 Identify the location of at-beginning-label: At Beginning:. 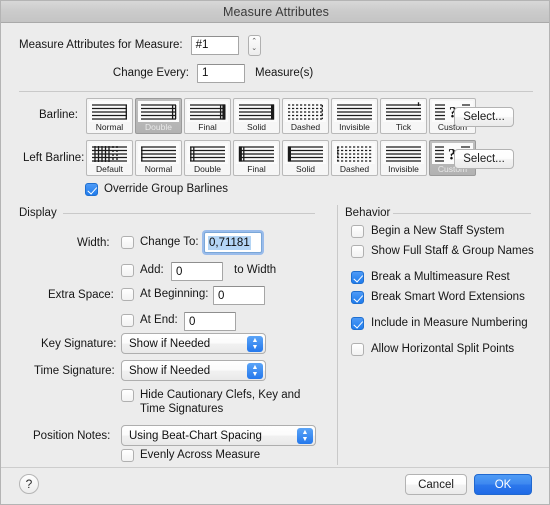
(174, 294).